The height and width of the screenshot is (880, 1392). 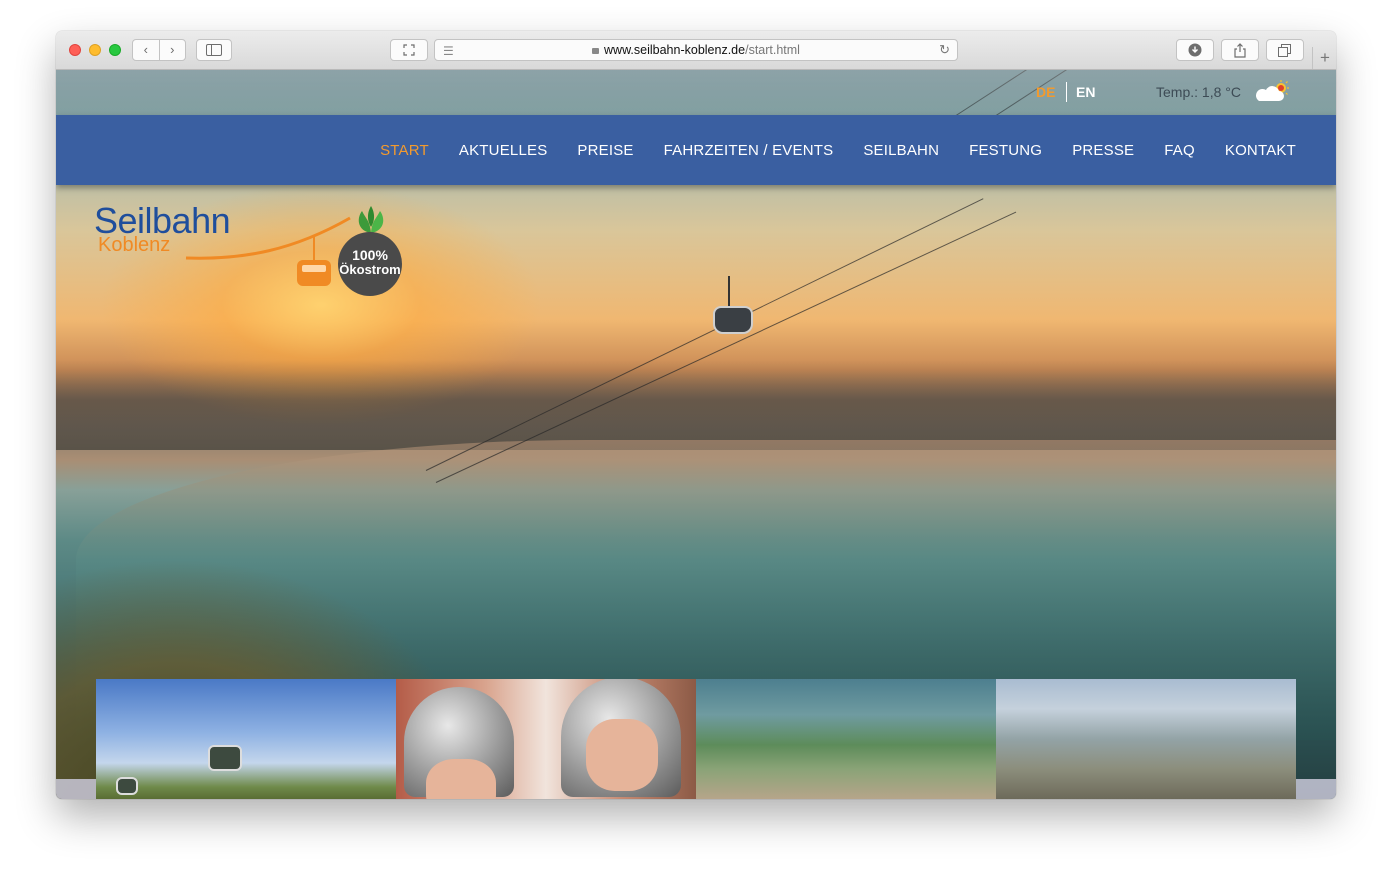 I want to click on fullscreen-button, so click(x=409, y=50).